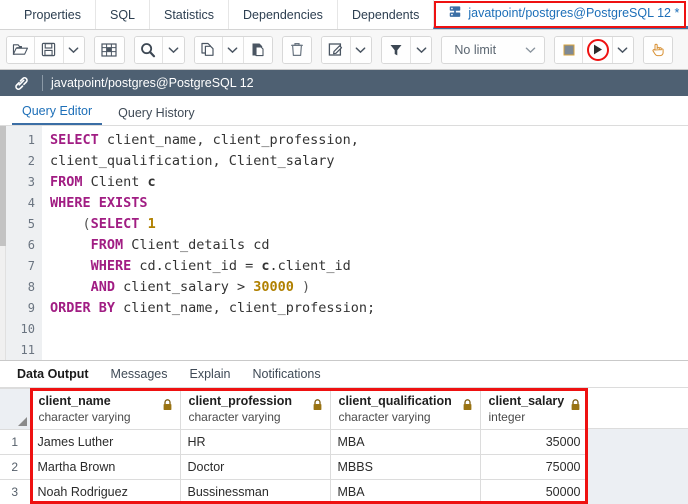  What do you see at coordinates (638, 408) in the screenshot?
I see `grid-empty-header-area` at bounding box center [638, 408].